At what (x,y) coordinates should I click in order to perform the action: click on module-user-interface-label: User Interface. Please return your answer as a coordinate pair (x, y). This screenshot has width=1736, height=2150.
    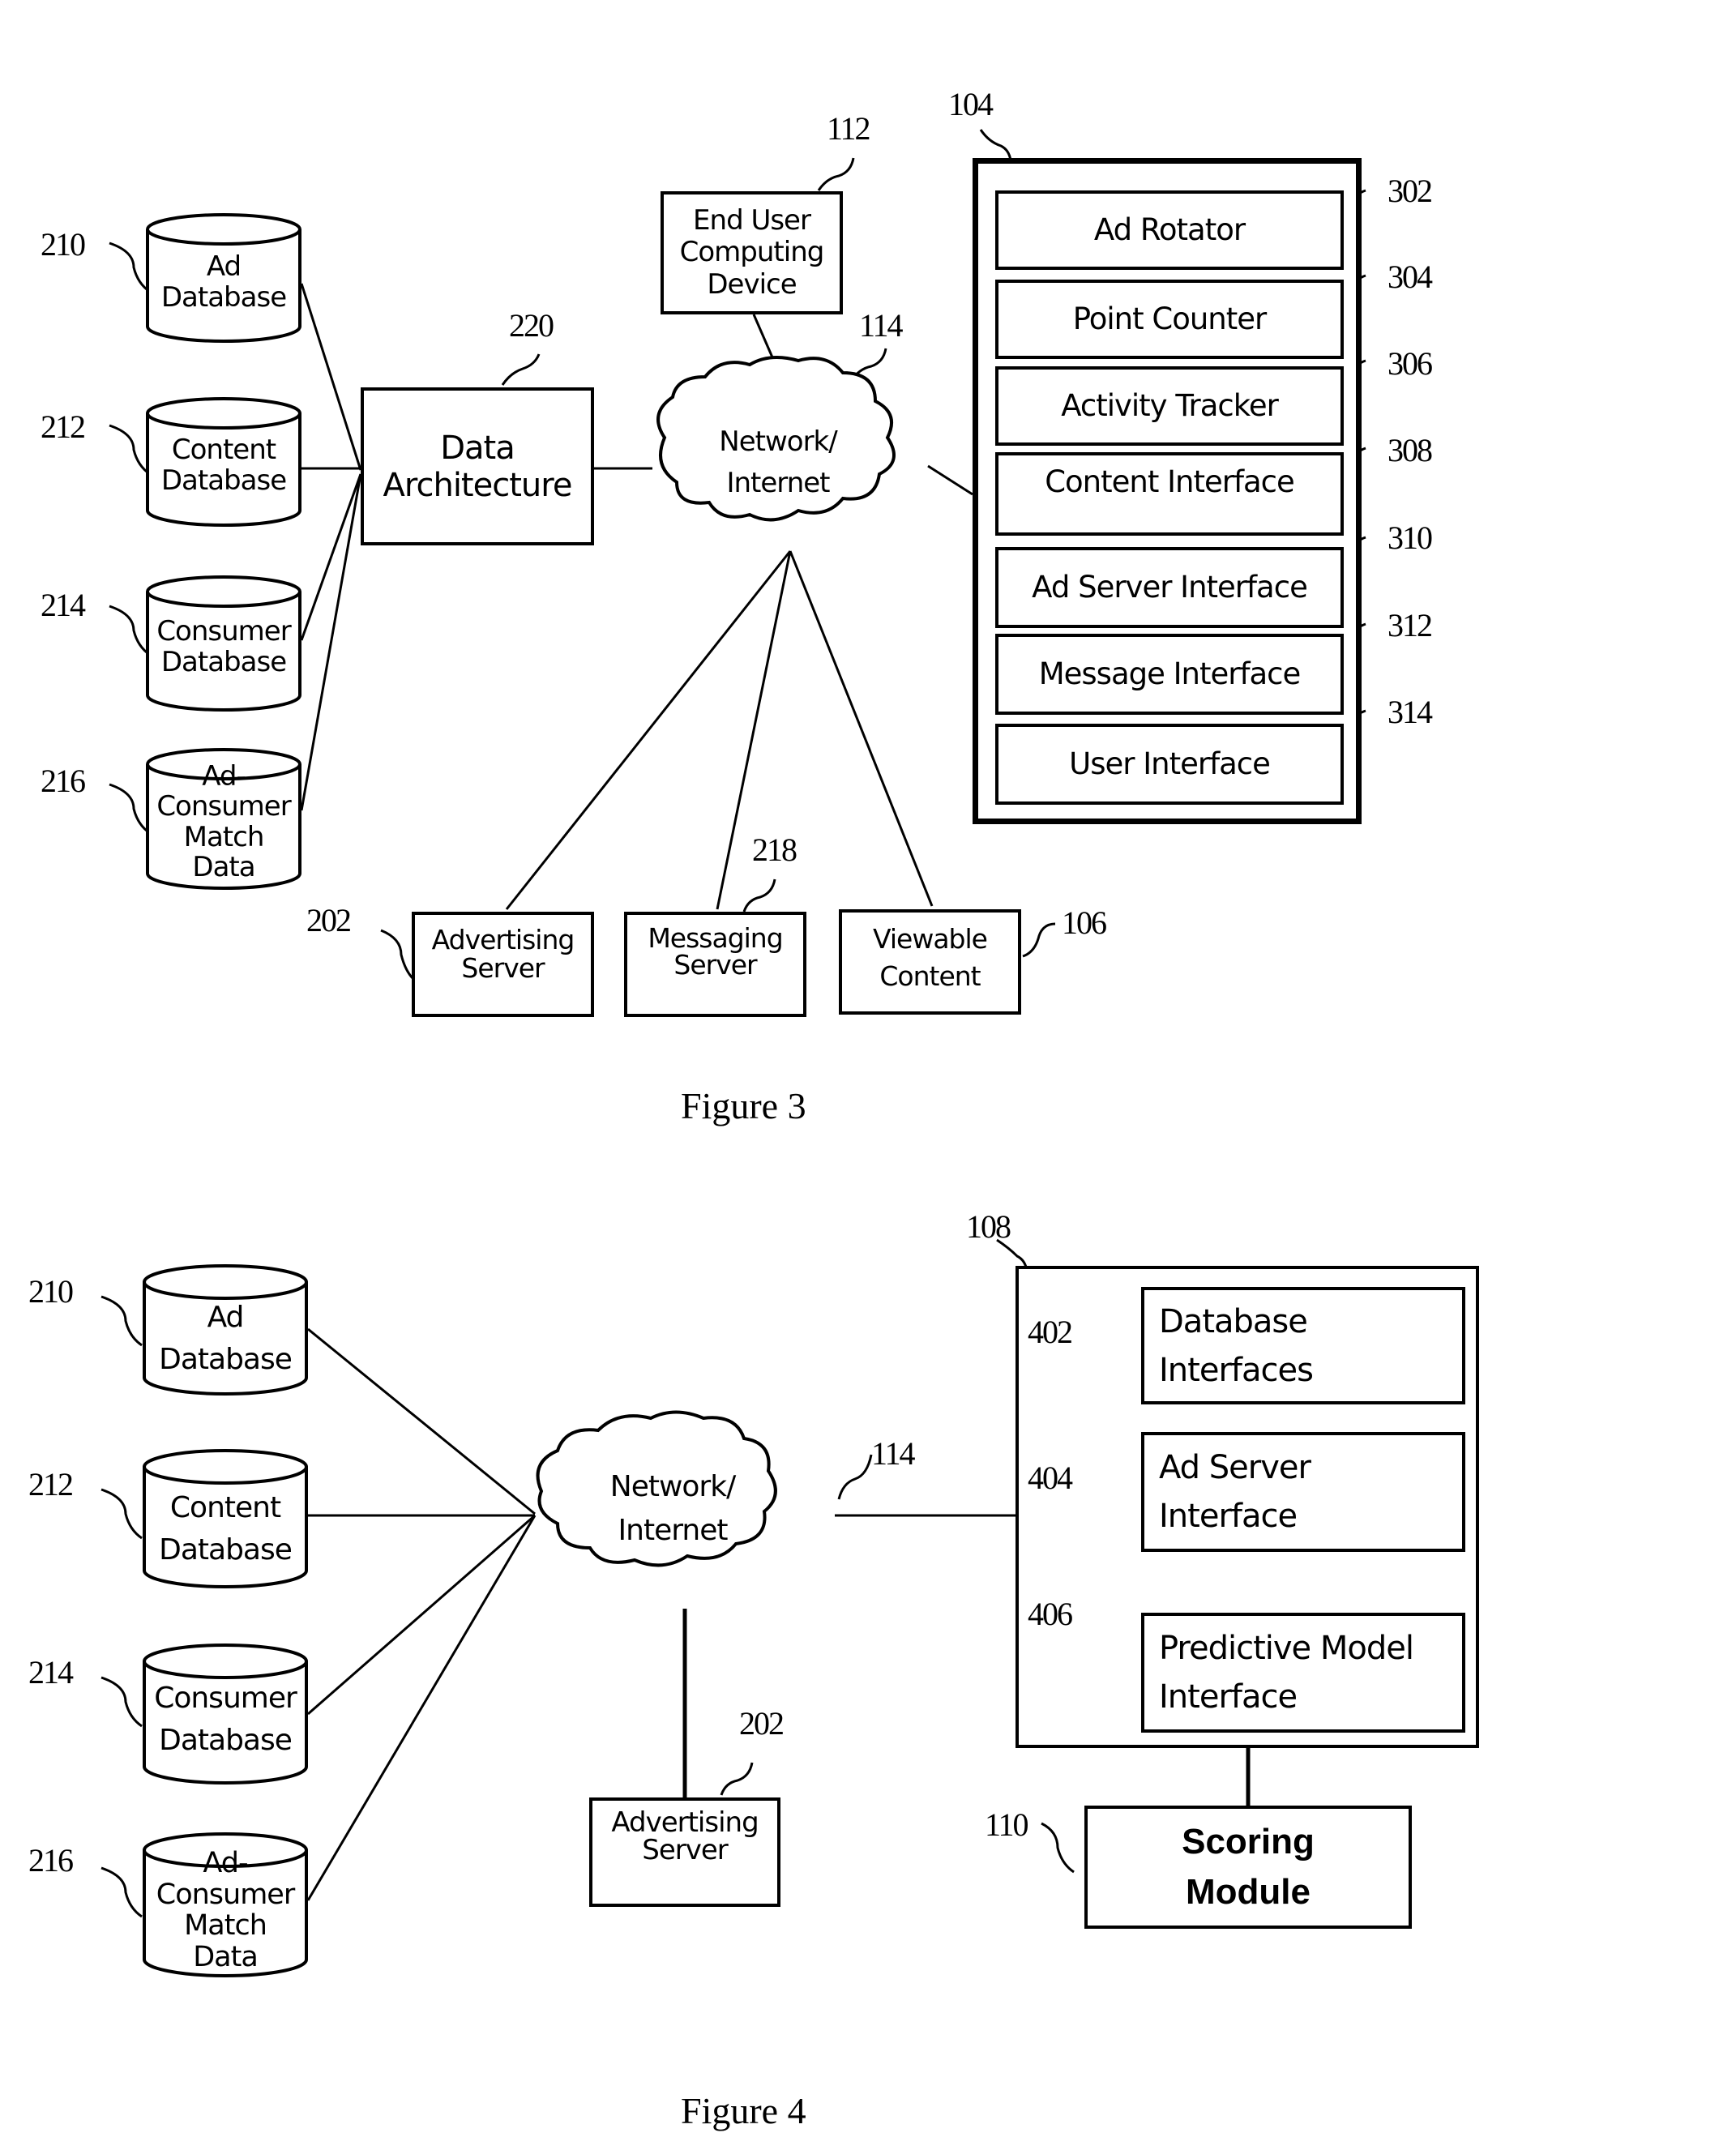
    Looking at the image, I should click on (1170, 764).